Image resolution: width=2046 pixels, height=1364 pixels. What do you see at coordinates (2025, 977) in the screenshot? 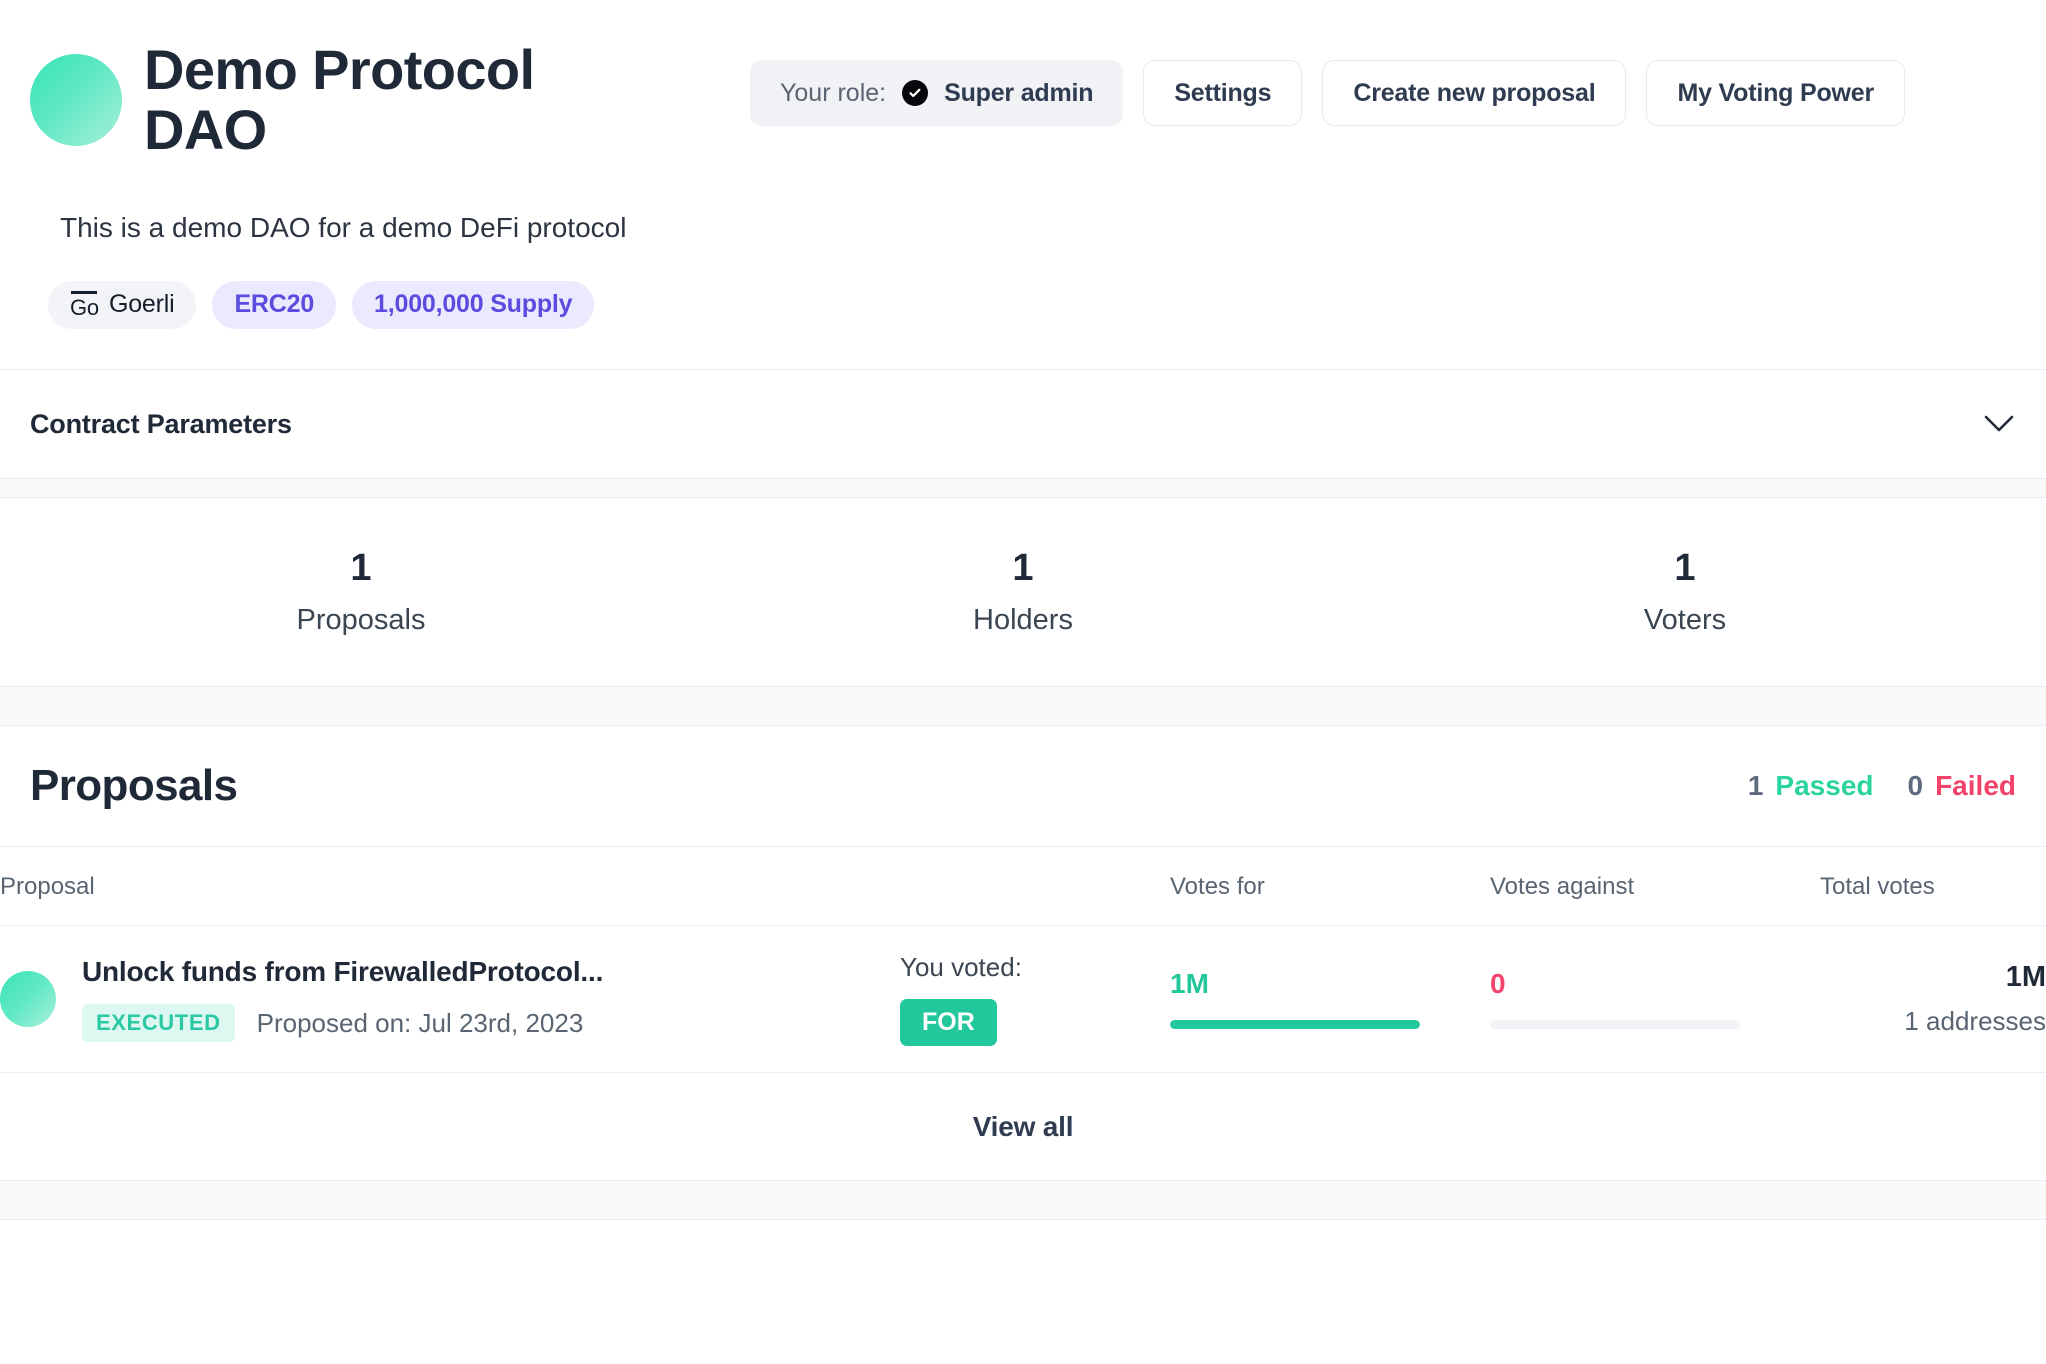
I see `total-votes-value: 1M` at bounding box center [2025, 977].